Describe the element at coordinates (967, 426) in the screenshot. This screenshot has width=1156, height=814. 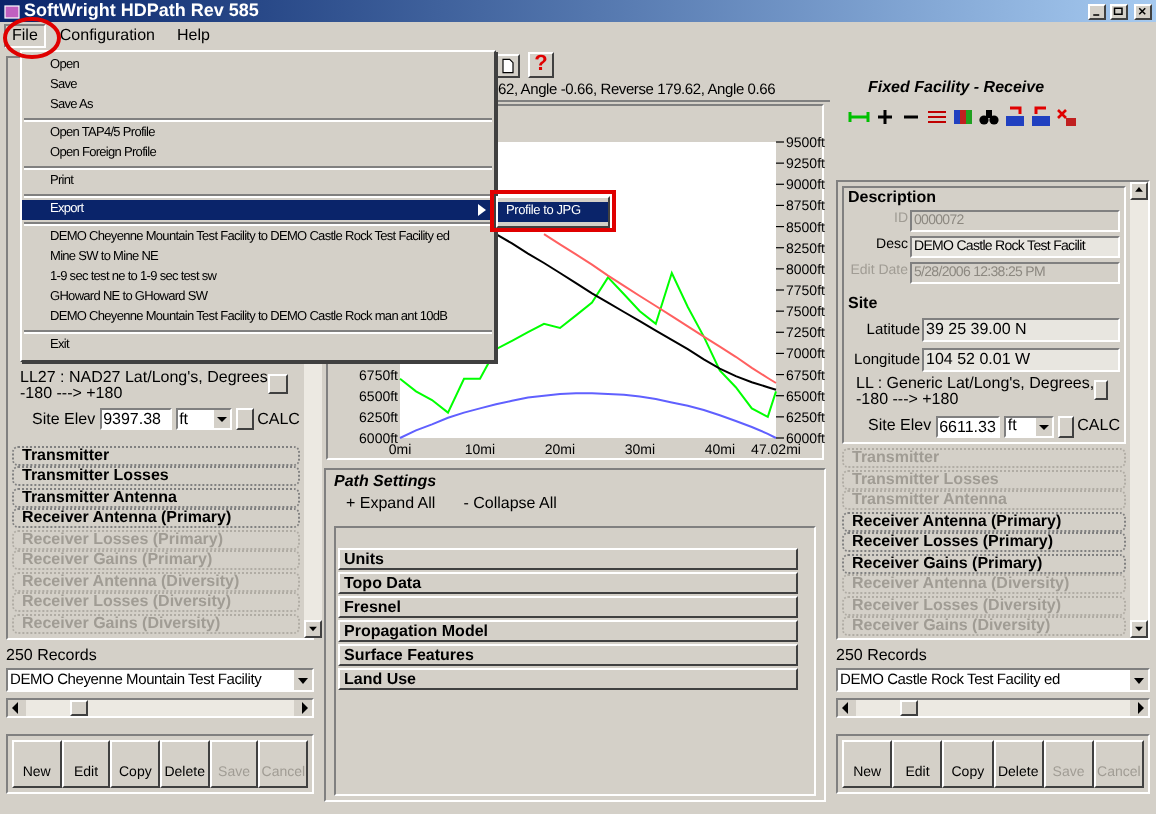
I see `elevation-field: 6611.33` at that location.